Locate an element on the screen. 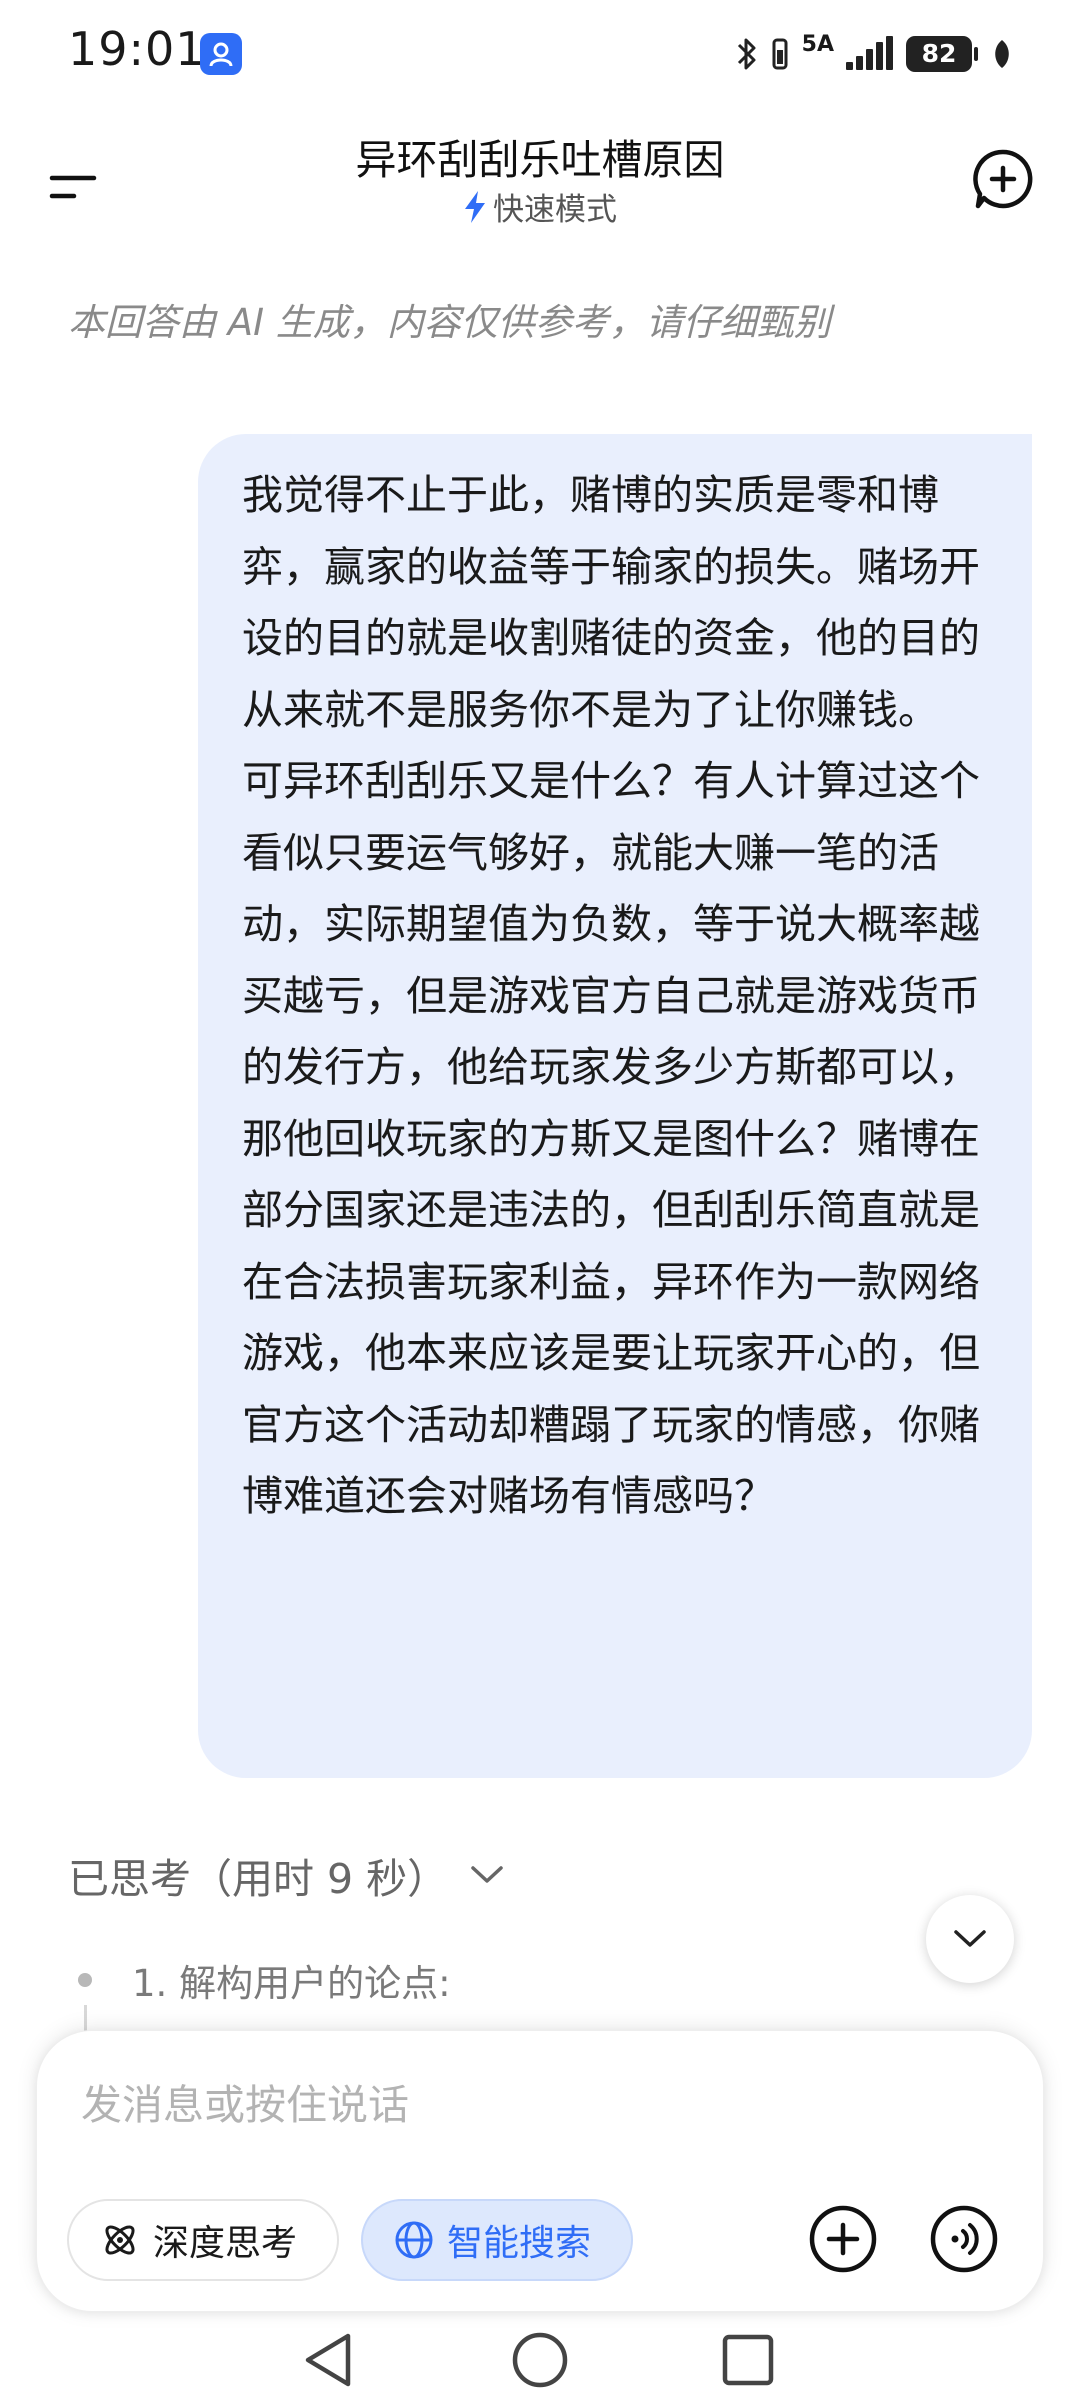 Image resolution: width=1080 pixels, height=2403 pixels. ai-disclaimer: 本回答由 AI 生成，内容仅供参考，请仔细甄别 is located at coordinates (449, 322).